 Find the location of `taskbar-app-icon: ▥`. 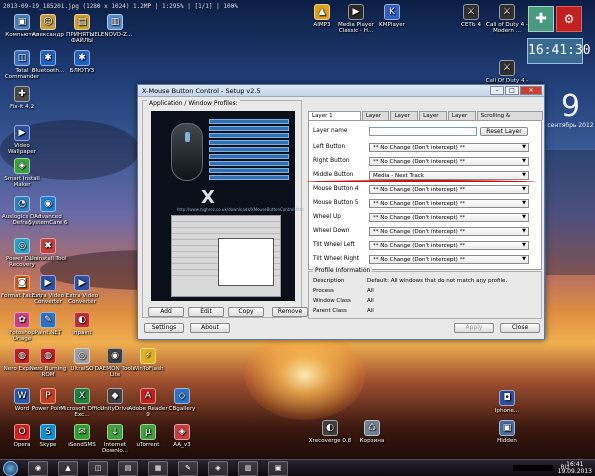

taskbar-app-icon: ▥ is located at coordinates (248, 468).